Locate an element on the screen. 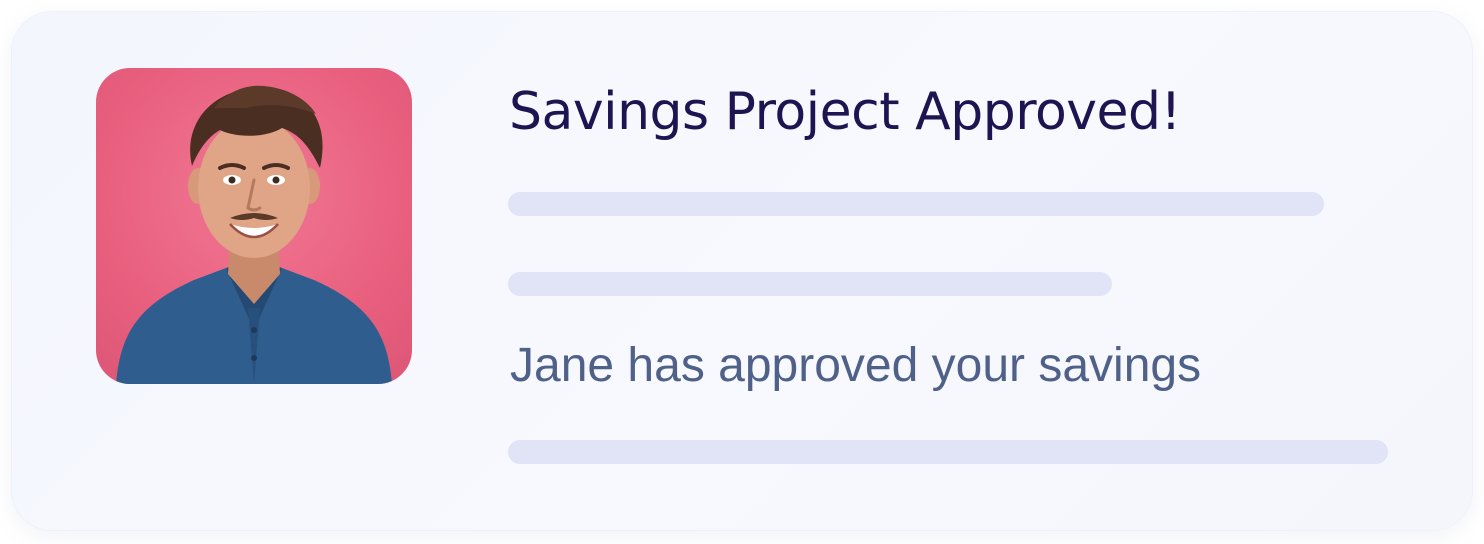 The height and width of the screenshot is (544, 1484). notification-title: Savings Project Approved! is located at coordinates (845, 112).